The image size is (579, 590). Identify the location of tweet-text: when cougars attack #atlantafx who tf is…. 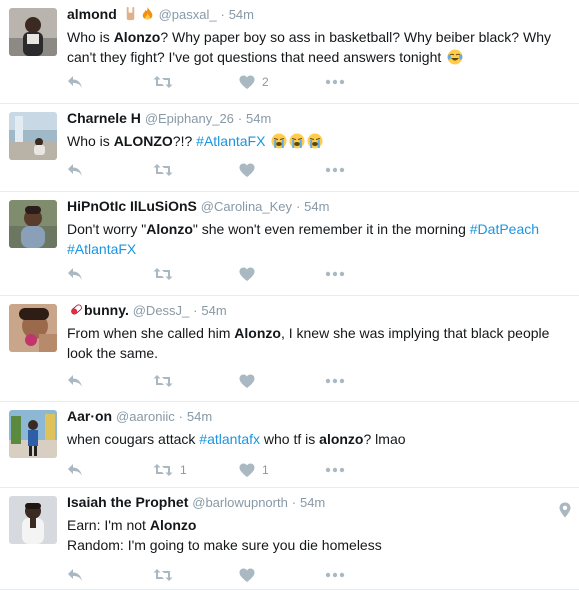
(318, 439).